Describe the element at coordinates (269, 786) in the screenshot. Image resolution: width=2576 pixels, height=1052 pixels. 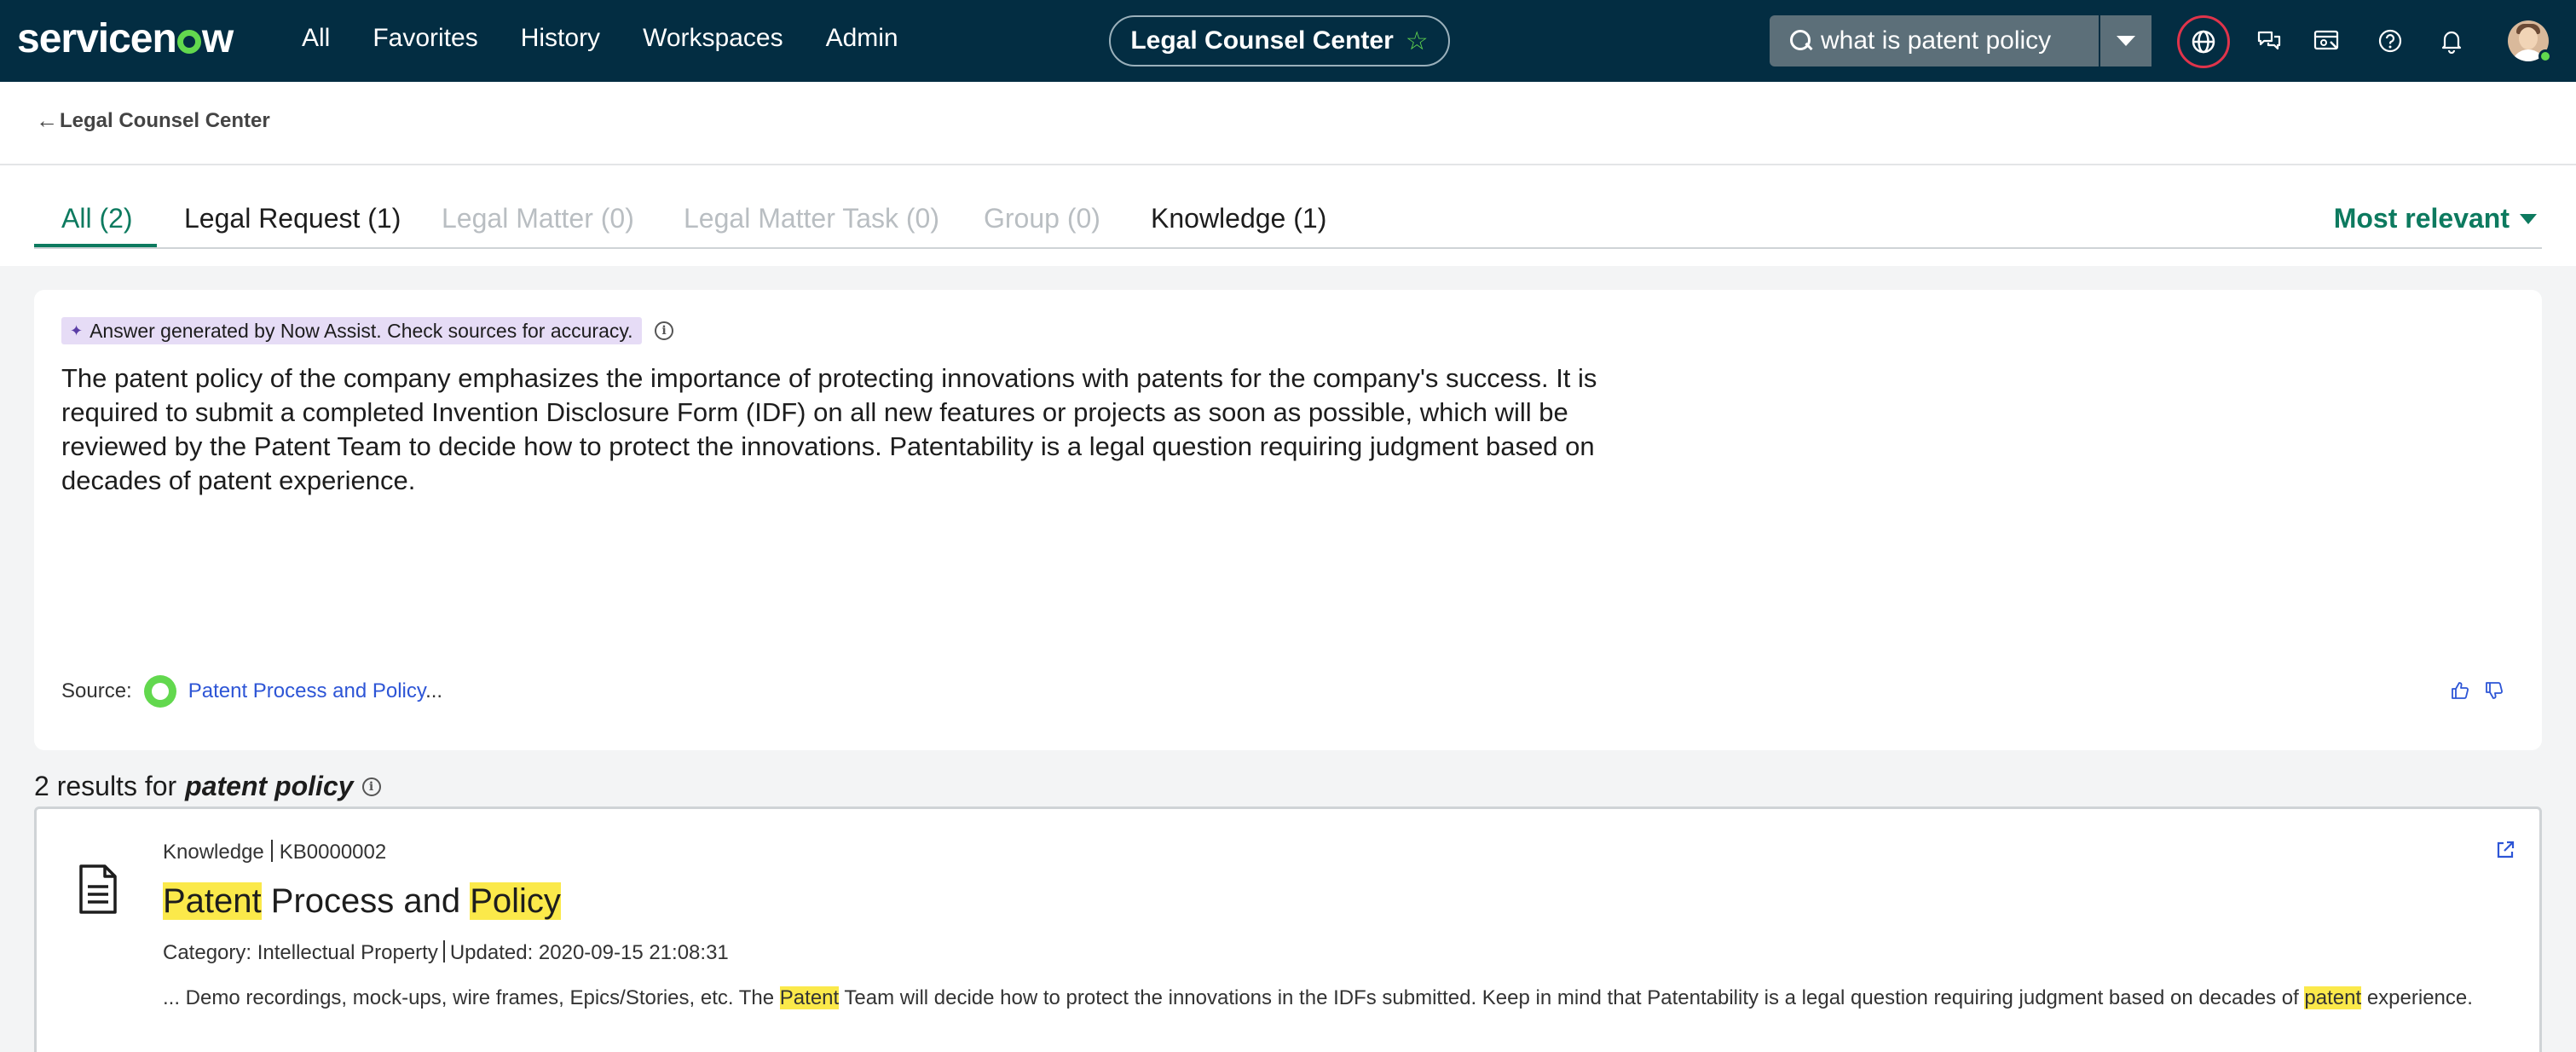
I see `results-query: patent policy` at that location.